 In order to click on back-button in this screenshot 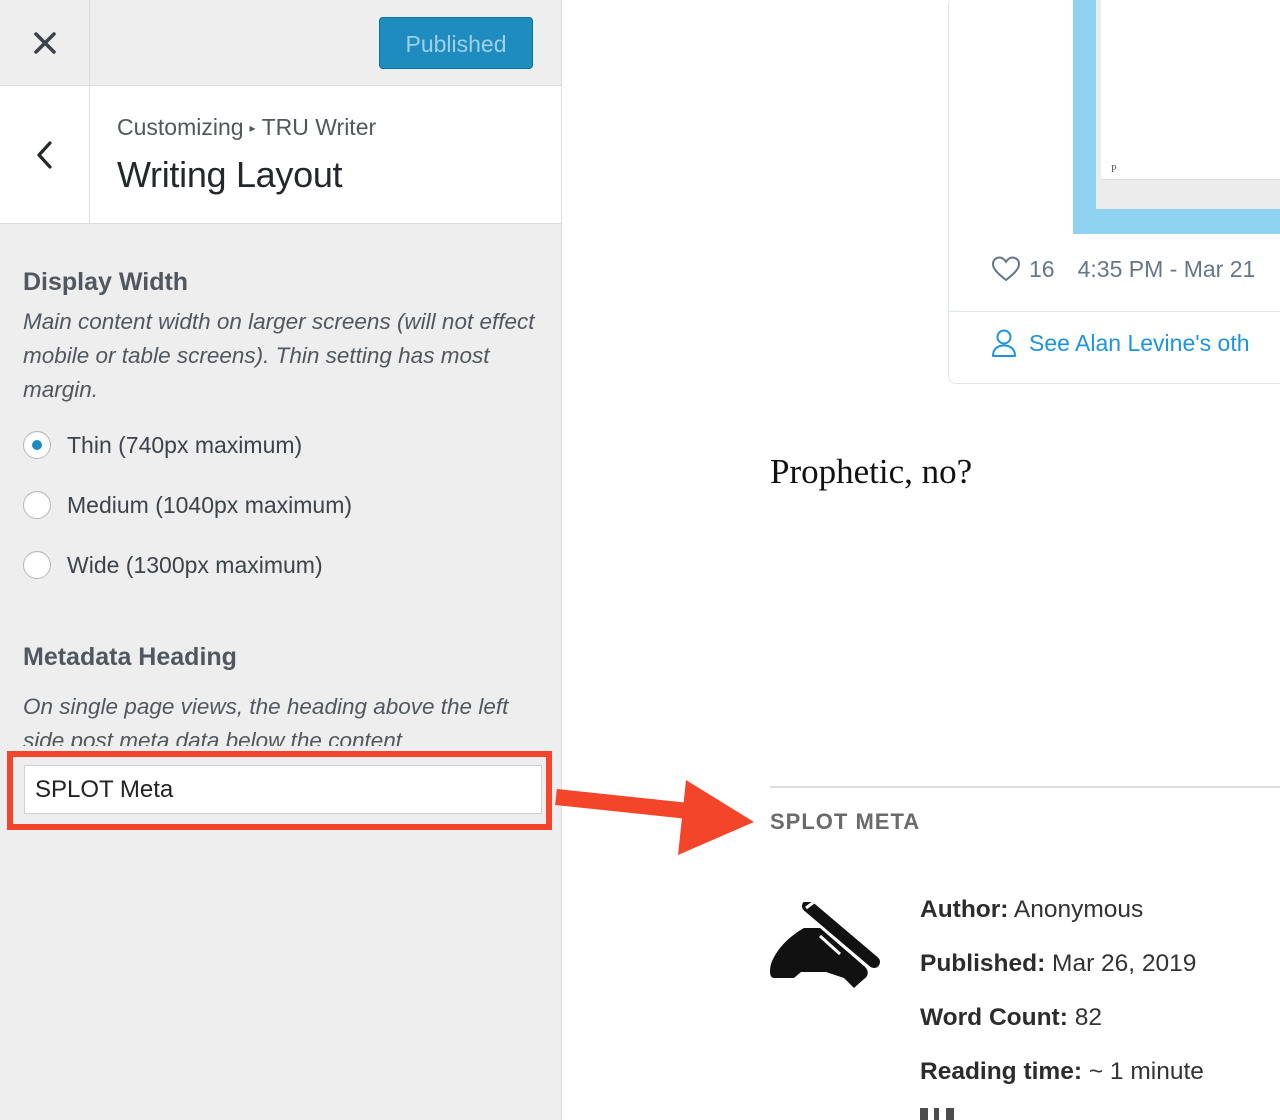, I will do `click(45, 154)`.